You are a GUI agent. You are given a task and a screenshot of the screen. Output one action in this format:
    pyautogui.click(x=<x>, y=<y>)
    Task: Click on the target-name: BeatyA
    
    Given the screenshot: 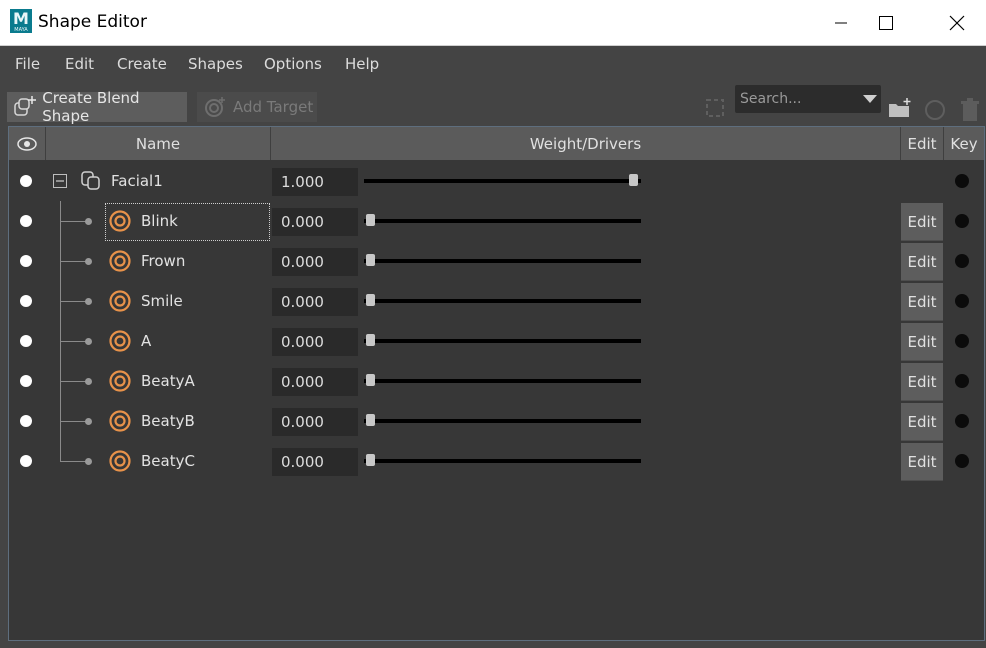 What is the action you would take?
    pyautogui.click(x=168, y=381)
    